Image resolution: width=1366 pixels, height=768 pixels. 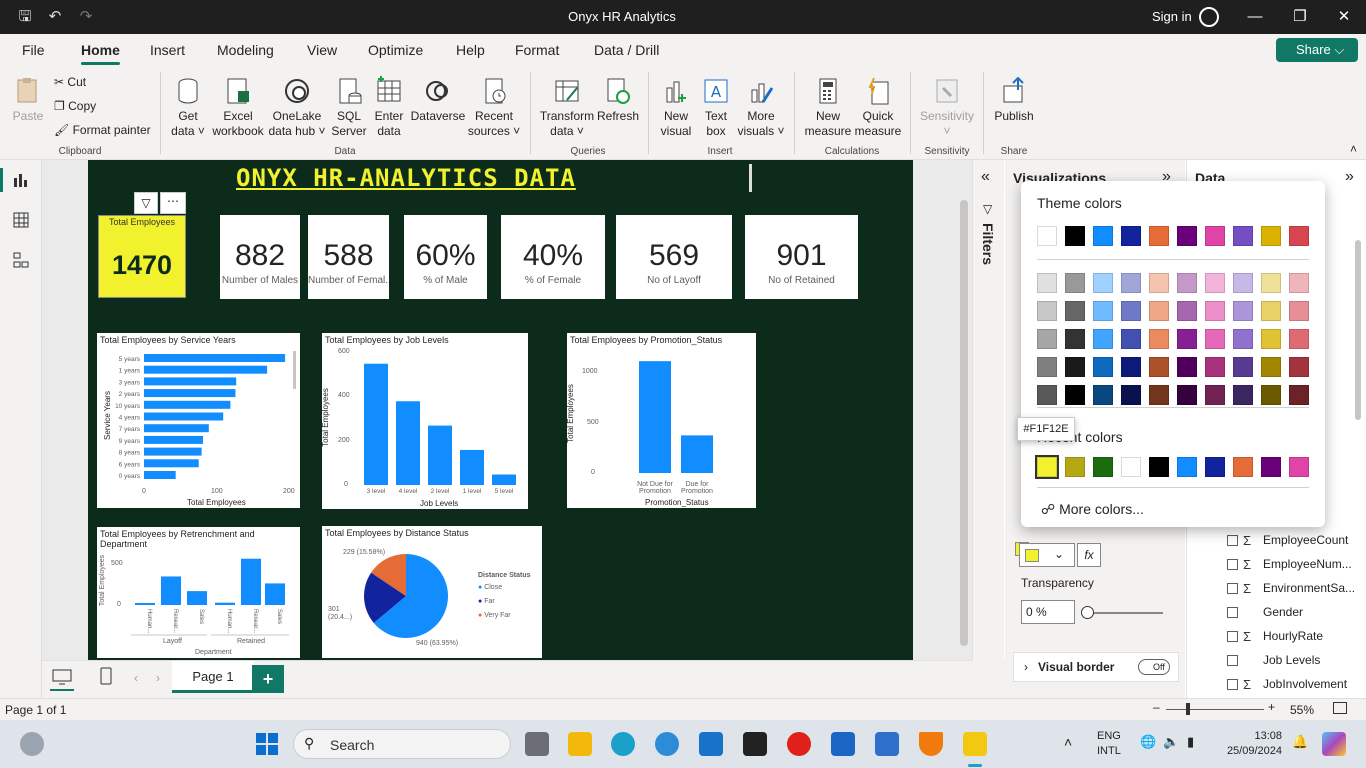 I want to click on paste-button: Paste, so click(x=28, y=100).